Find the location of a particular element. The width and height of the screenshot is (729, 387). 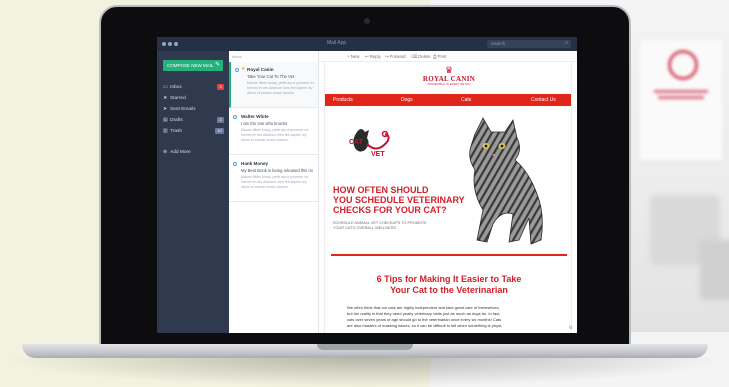

blurred-poster is located at coordinates (681, 100).